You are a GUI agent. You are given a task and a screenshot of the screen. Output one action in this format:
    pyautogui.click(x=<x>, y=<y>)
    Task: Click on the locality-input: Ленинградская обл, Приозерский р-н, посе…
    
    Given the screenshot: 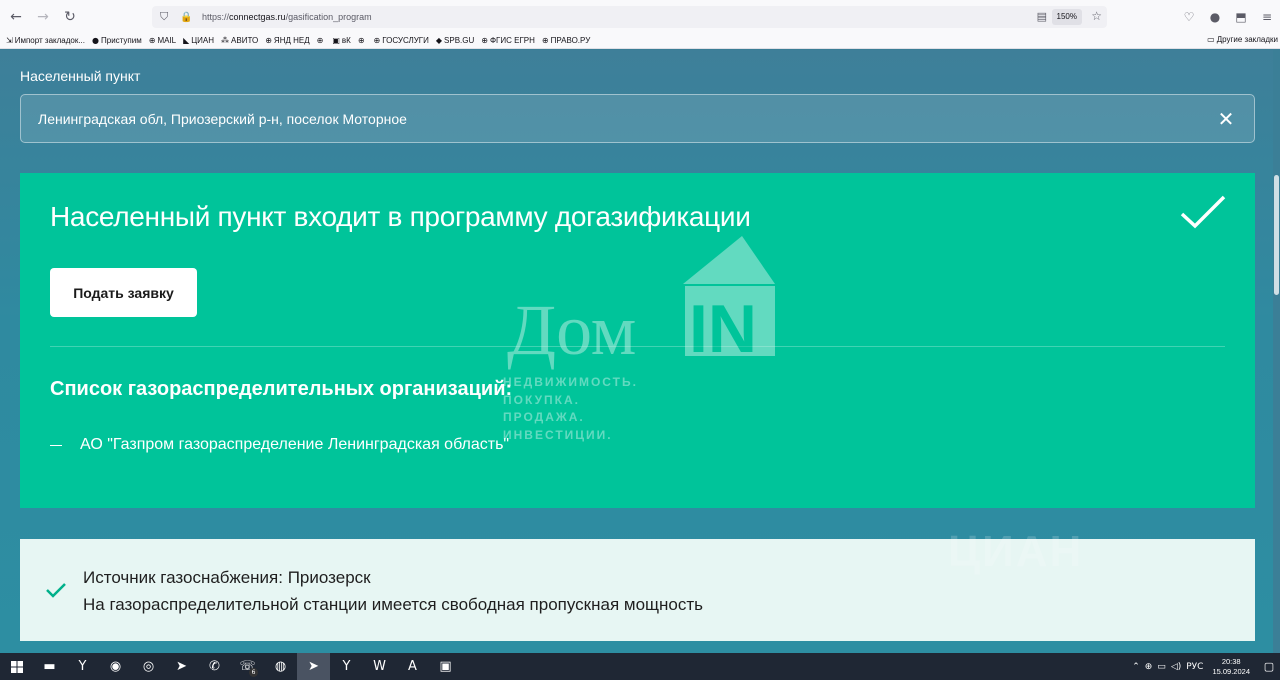 What is the action you would take?
    pyautogui.click(x=637, y=118)
    